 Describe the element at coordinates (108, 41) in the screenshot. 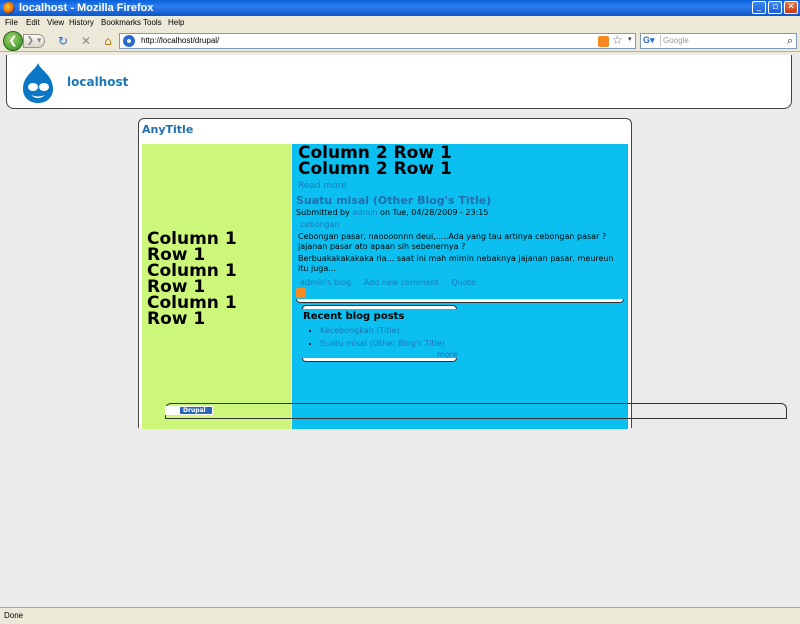

I see `home-icon: ⌂` at that location.